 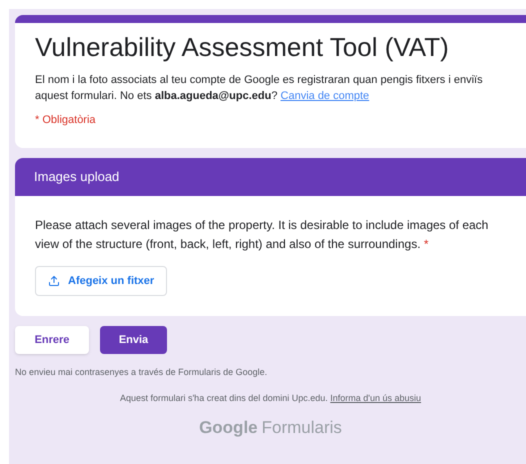 I want to click on logo-product: Formularis, so click(x=302, y=427).